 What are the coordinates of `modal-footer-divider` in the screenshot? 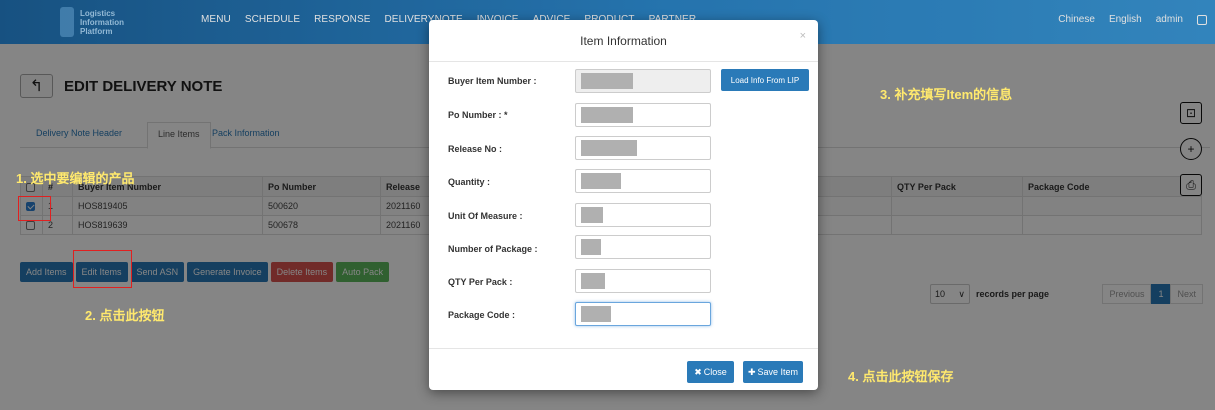 It's located at (623, 348).